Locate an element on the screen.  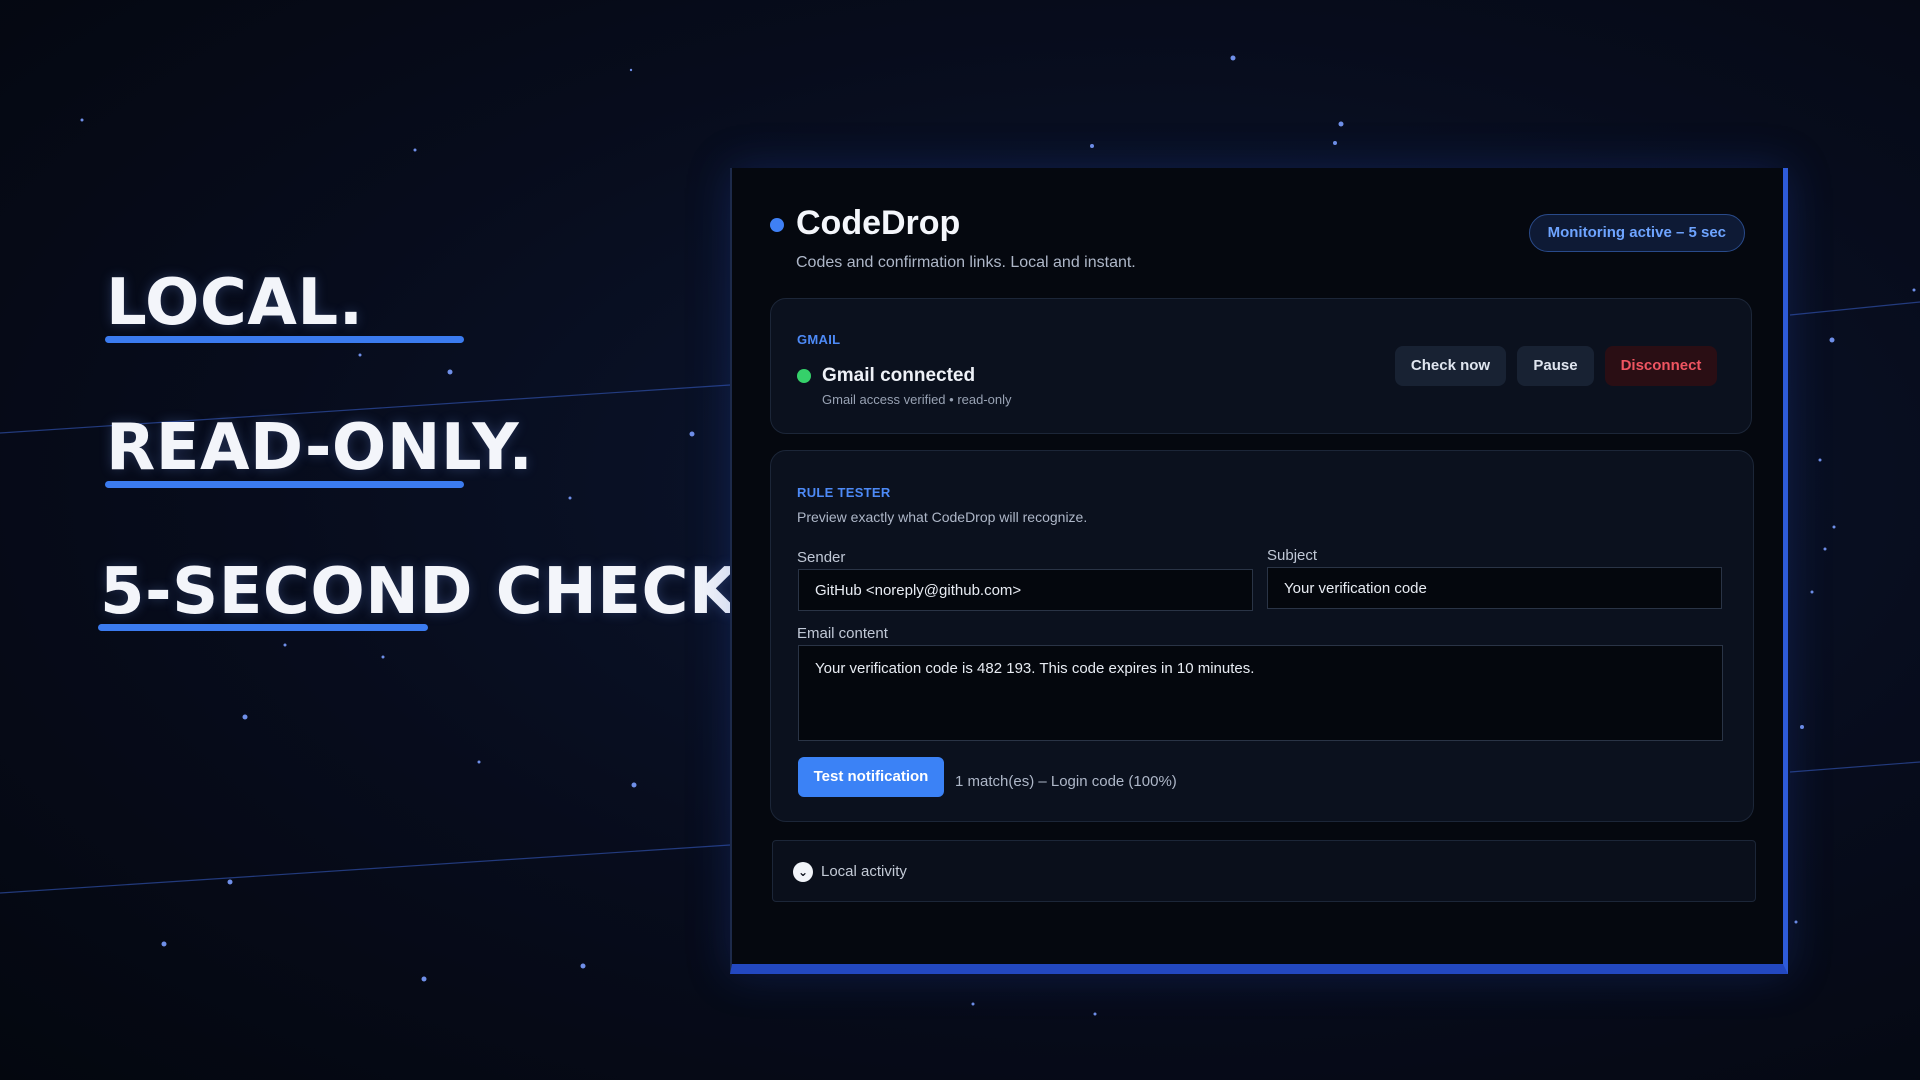
slogan-underline-local is located at coordinates (284, 339).